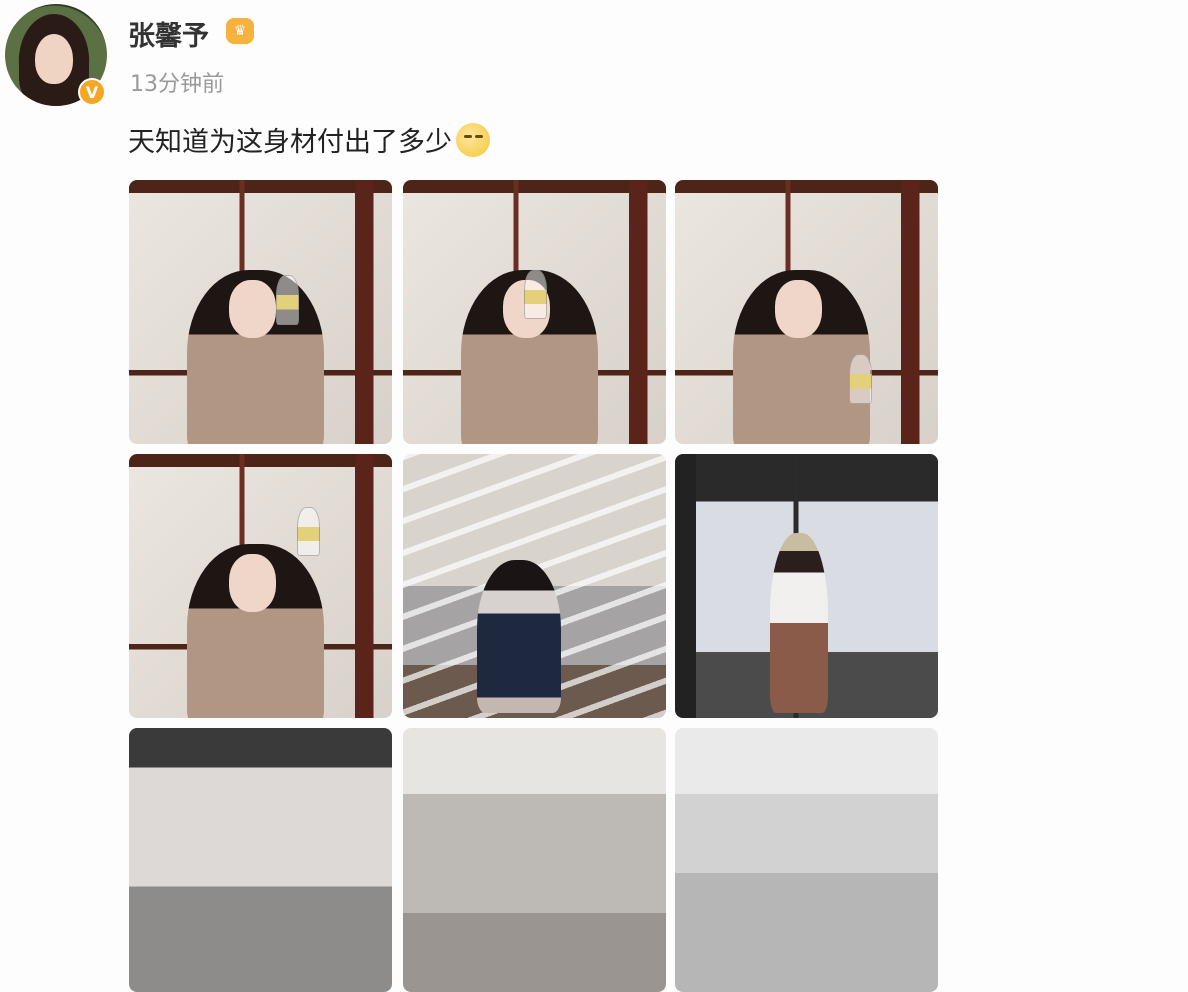 The image size is (1188, 992). What do you see at coordinates (54, 59) in the screenshot?
I see `avatar-face` at bounding box center [54, 59].